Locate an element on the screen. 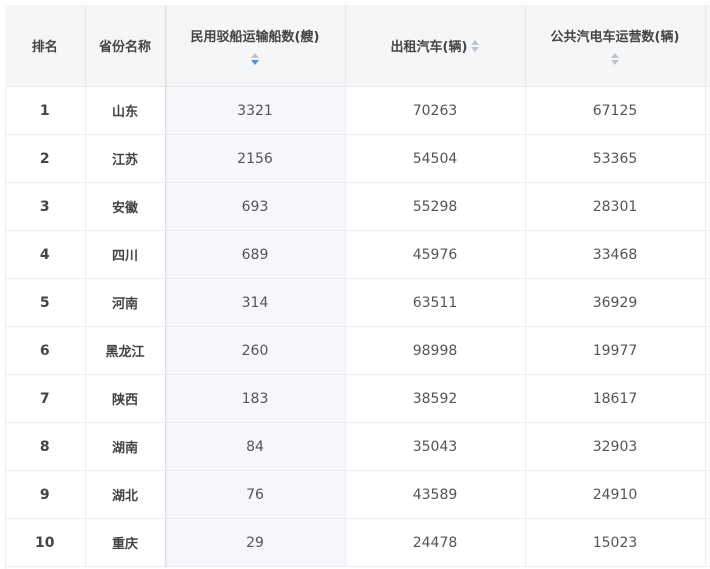 The image size is (710, 569). table-row: 8 湖南 84 35043 32903 is located at coordinates (357, 446).